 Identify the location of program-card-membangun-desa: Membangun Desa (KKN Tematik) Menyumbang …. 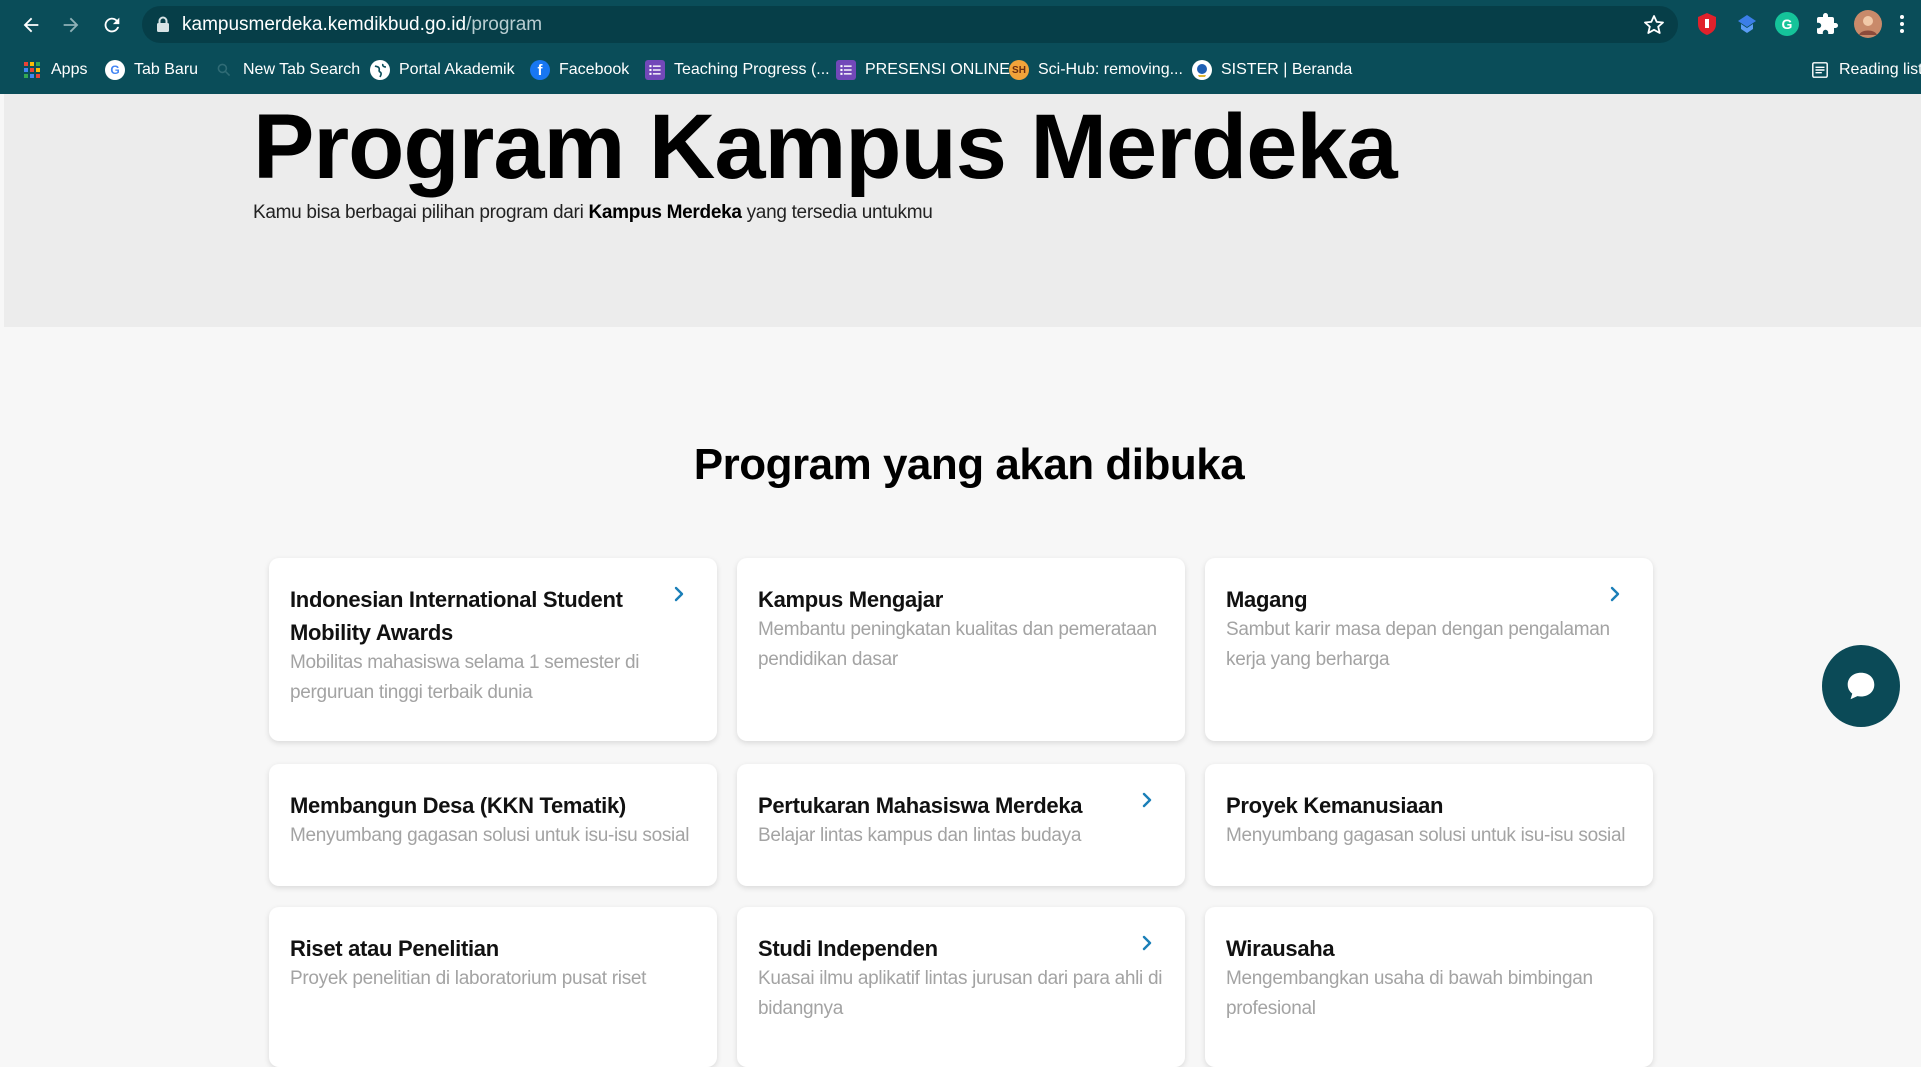
(493, 825).